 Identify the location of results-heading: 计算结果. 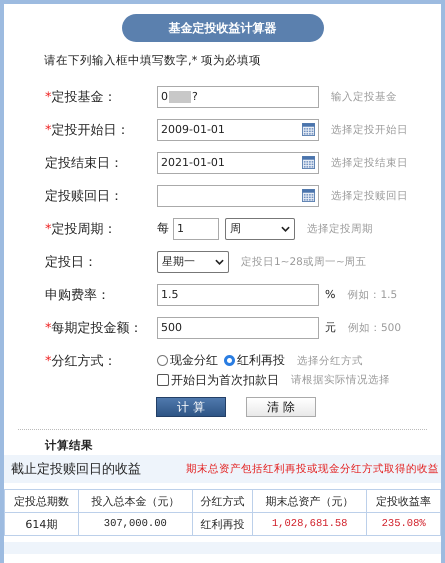
(69, 445).